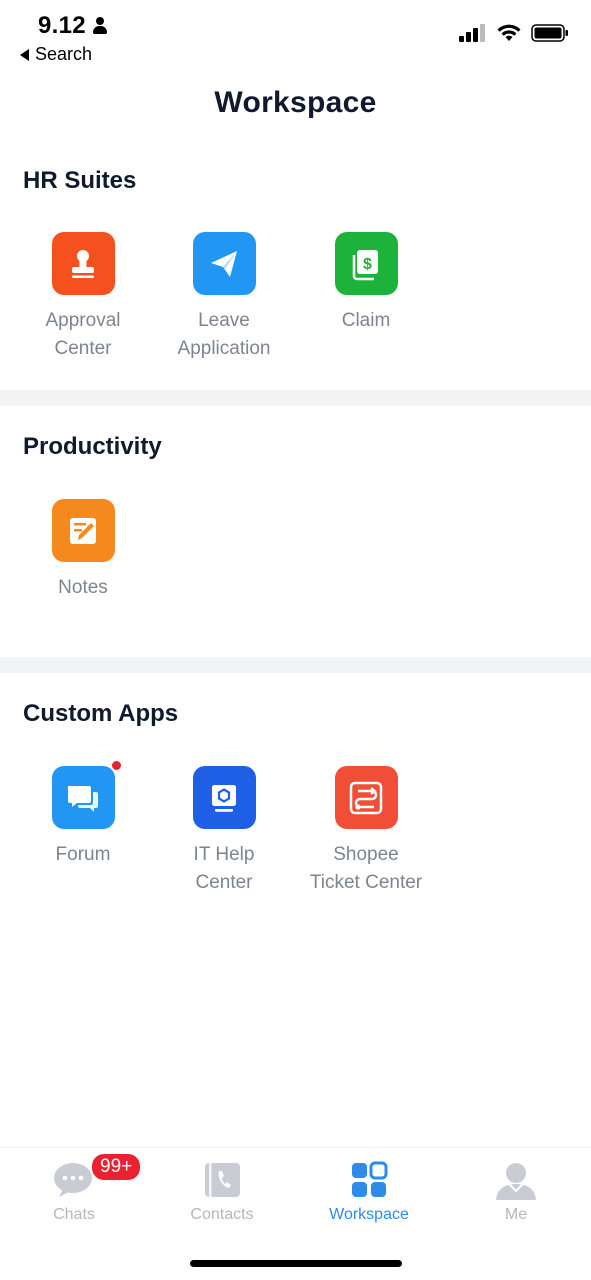 The height and width of the screenshot is (1280, 591). I want to click on note-pencil-icon, so click(83, 530).